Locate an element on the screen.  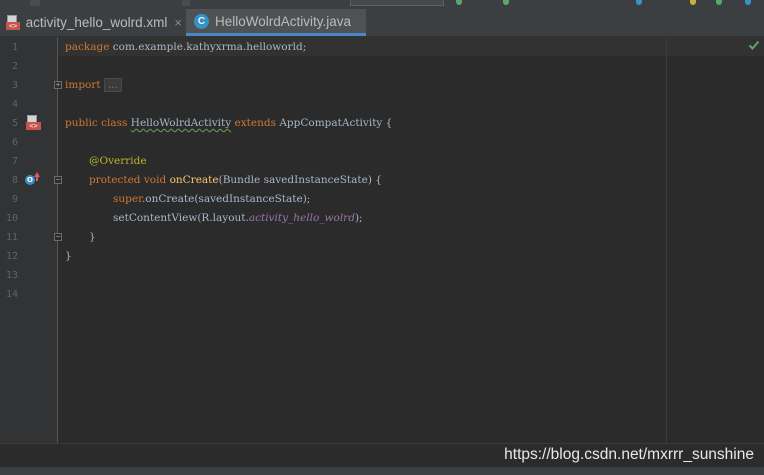
line-number: 6 is located at coordinates (14, 142).